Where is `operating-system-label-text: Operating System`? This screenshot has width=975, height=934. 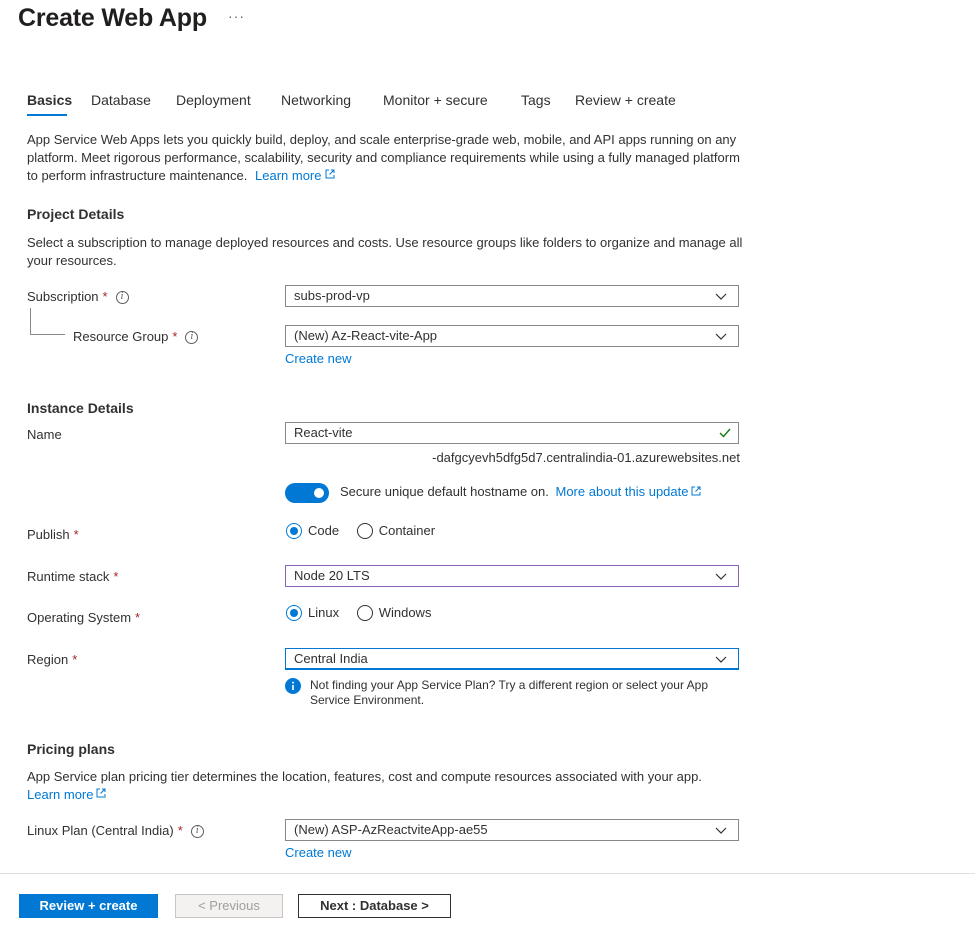
operating-system-label-text: Operating System is located at coordinates (79, 617).